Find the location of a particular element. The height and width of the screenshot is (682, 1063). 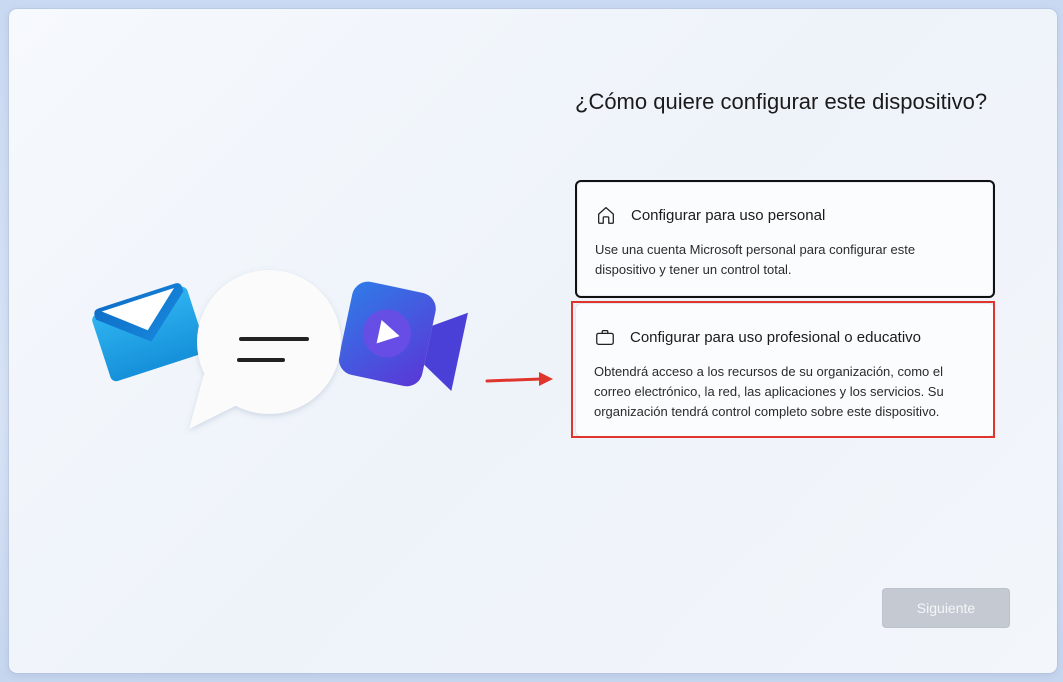

mail-app-icon is located at coordinates (149, 332).